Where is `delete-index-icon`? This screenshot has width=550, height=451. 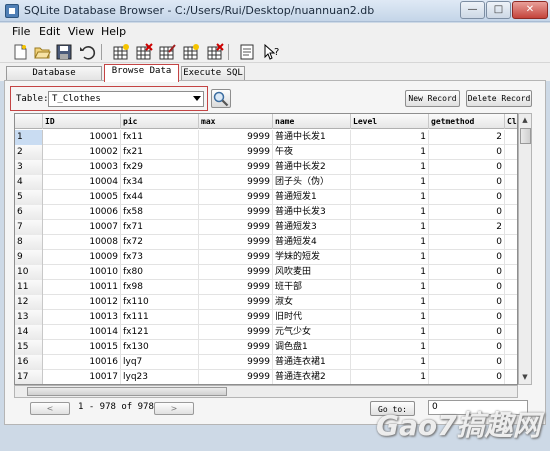 delete-index-icon is located at coordinates (215, 52).